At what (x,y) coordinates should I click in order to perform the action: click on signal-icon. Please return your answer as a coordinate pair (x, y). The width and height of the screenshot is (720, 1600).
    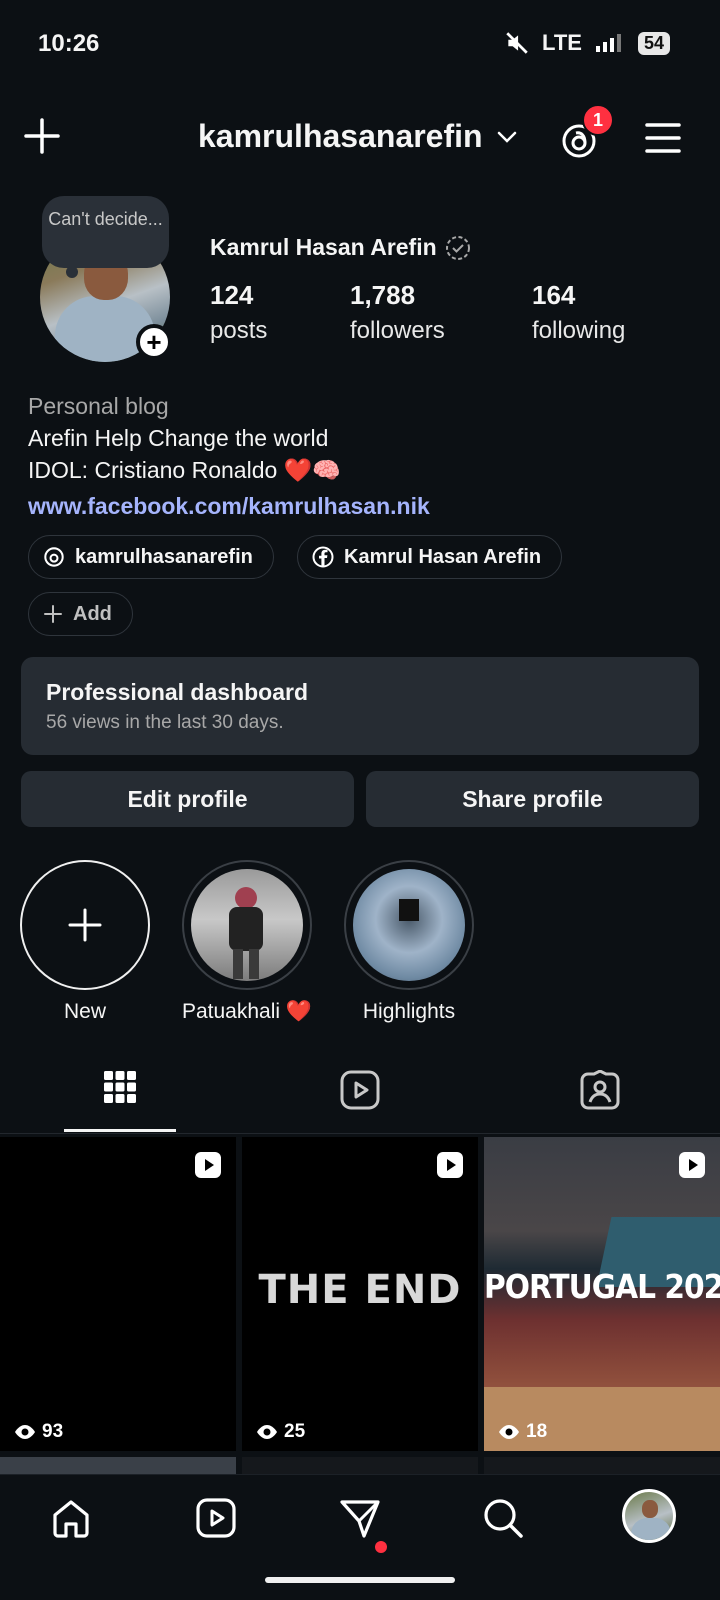
    Looking at the image, I should click on (608, 43).